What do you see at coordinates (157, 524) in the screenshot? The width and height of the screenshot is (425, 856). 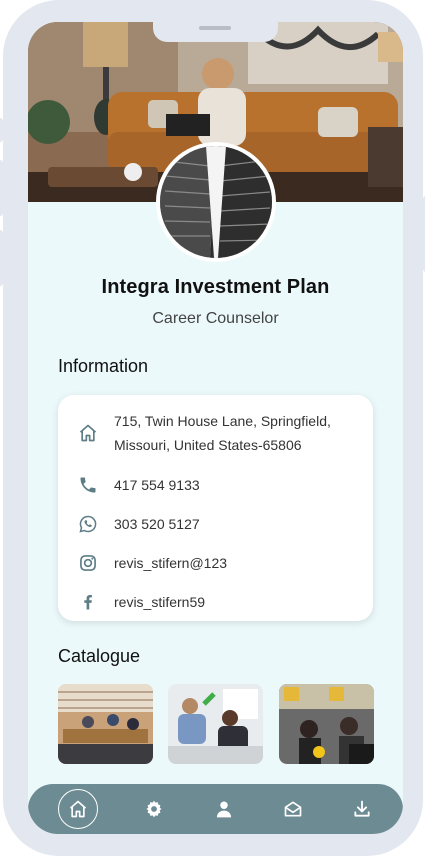 I see `whatsapp-number: 303 520 5127` at bounding box center [157, 524].